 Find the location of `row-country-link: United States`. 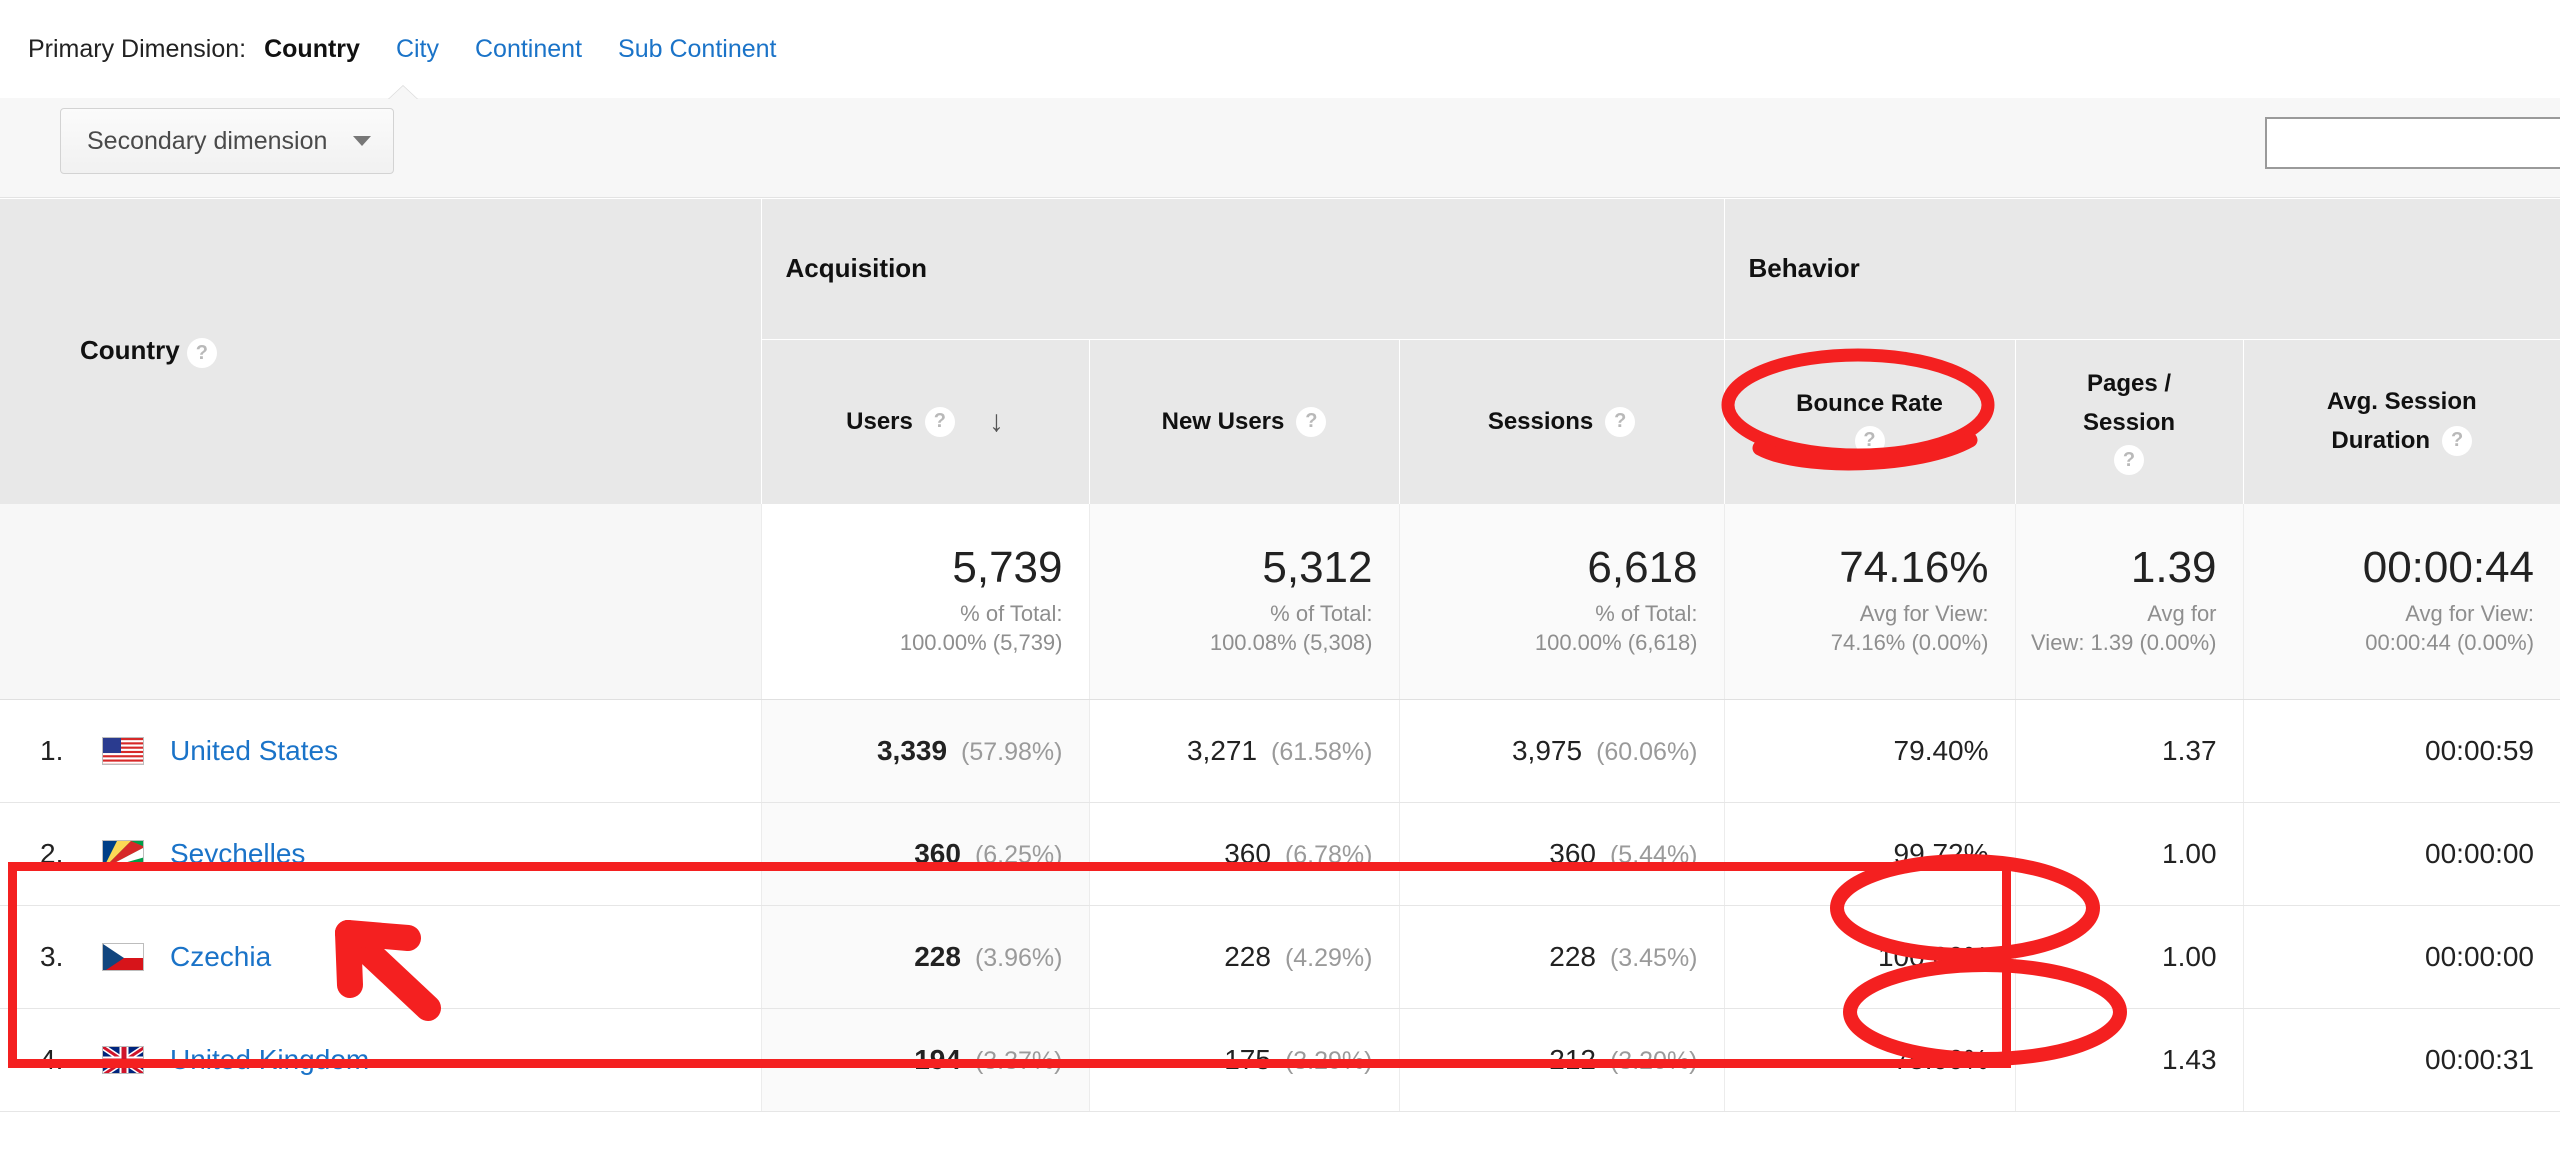

row-country-link: United States is located at coordinates (254, 751).